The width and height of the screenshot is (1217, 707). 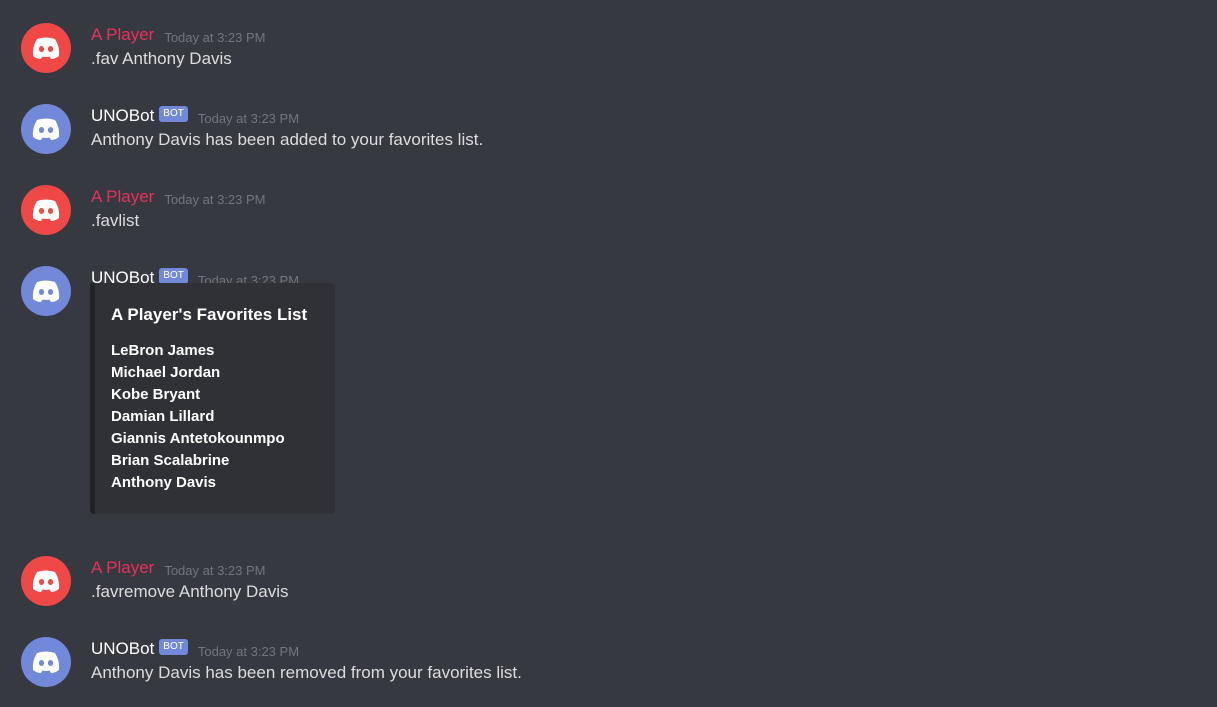 I want to click on list-item: Anthony Davis, so click(x=164, y=482).